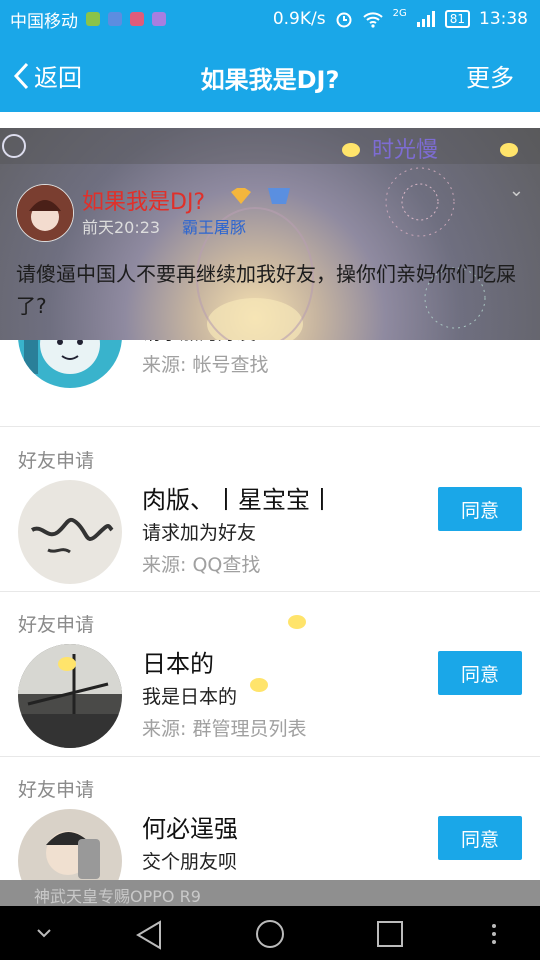 The height and width of the screenshot is (964, 540). Describe the element at coordinates (44, 933) in the screenshot. I see `chevron-down-icon` at that location.